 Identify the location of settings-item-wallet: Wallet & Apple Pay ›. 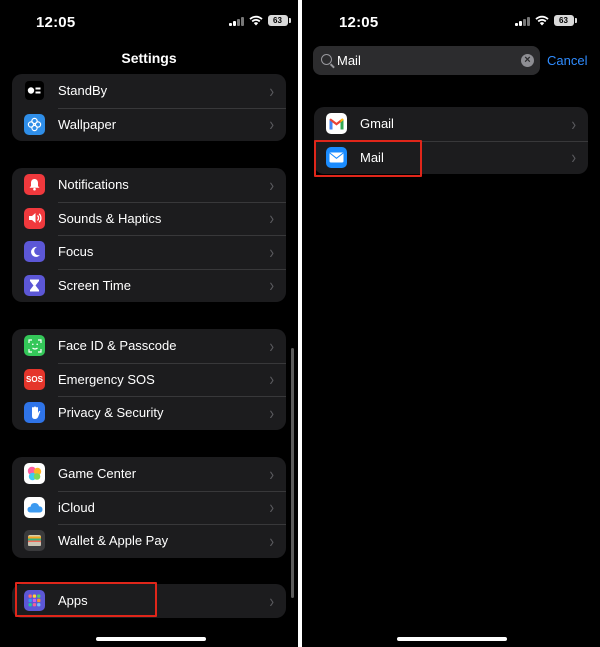
(149, 541).